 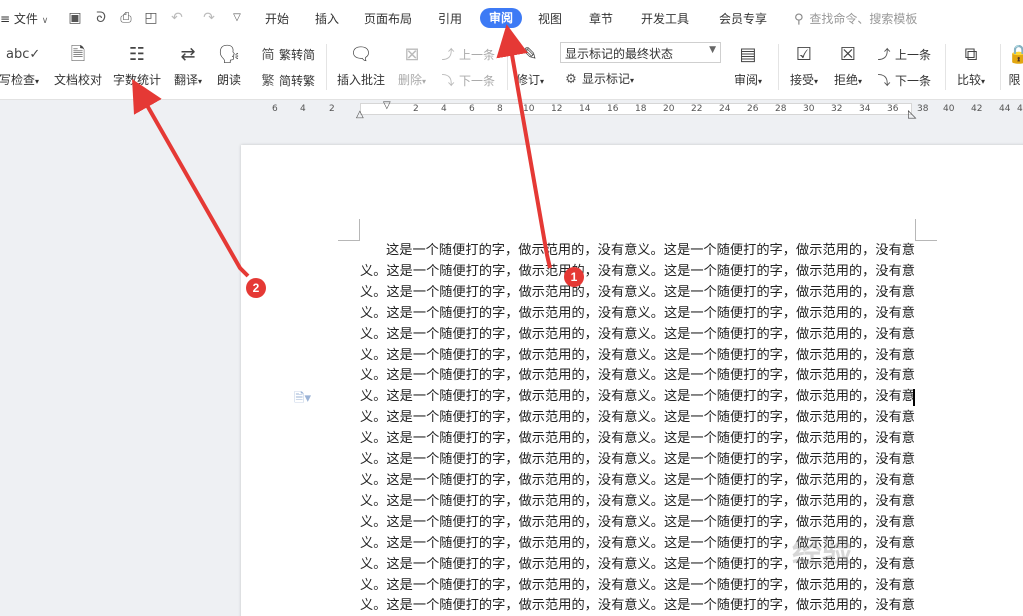 I want to click on show-markup-icon: ⚙, so click(x=571, y=79).